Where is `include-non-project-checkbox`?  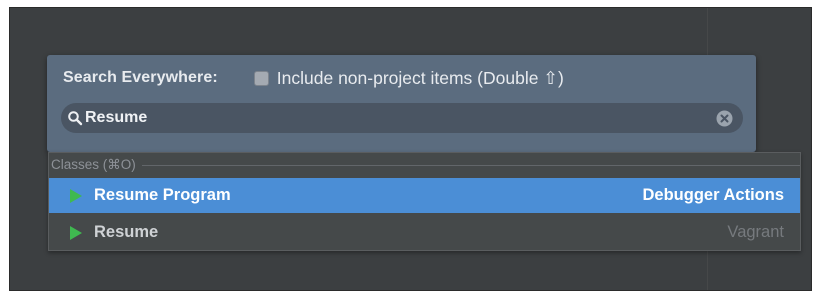 include-non-project-checkbox is located at coordinates (261, 78).